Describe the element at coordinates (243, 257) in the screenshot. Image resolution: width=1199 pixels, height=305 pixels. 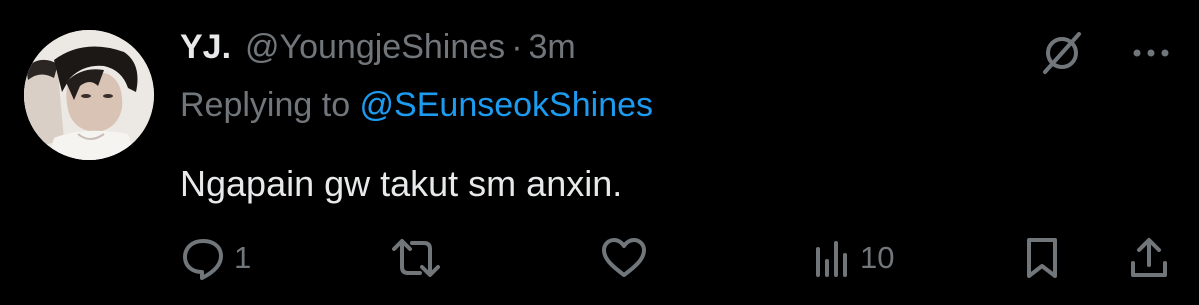
I see `reply-count: 1` at that location.